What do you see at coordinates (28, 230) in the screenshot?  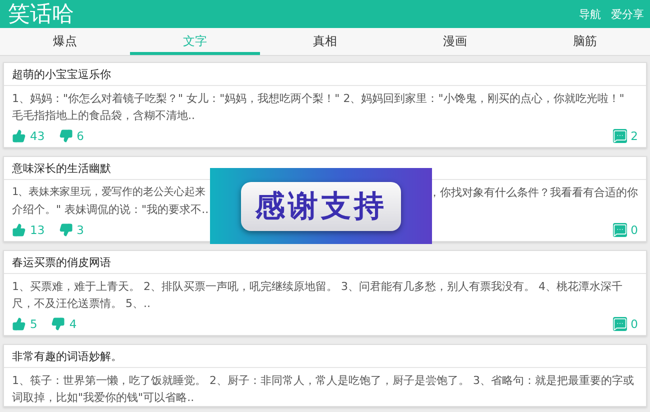 I see `like-button: 13` at bounding box center [28, 230].